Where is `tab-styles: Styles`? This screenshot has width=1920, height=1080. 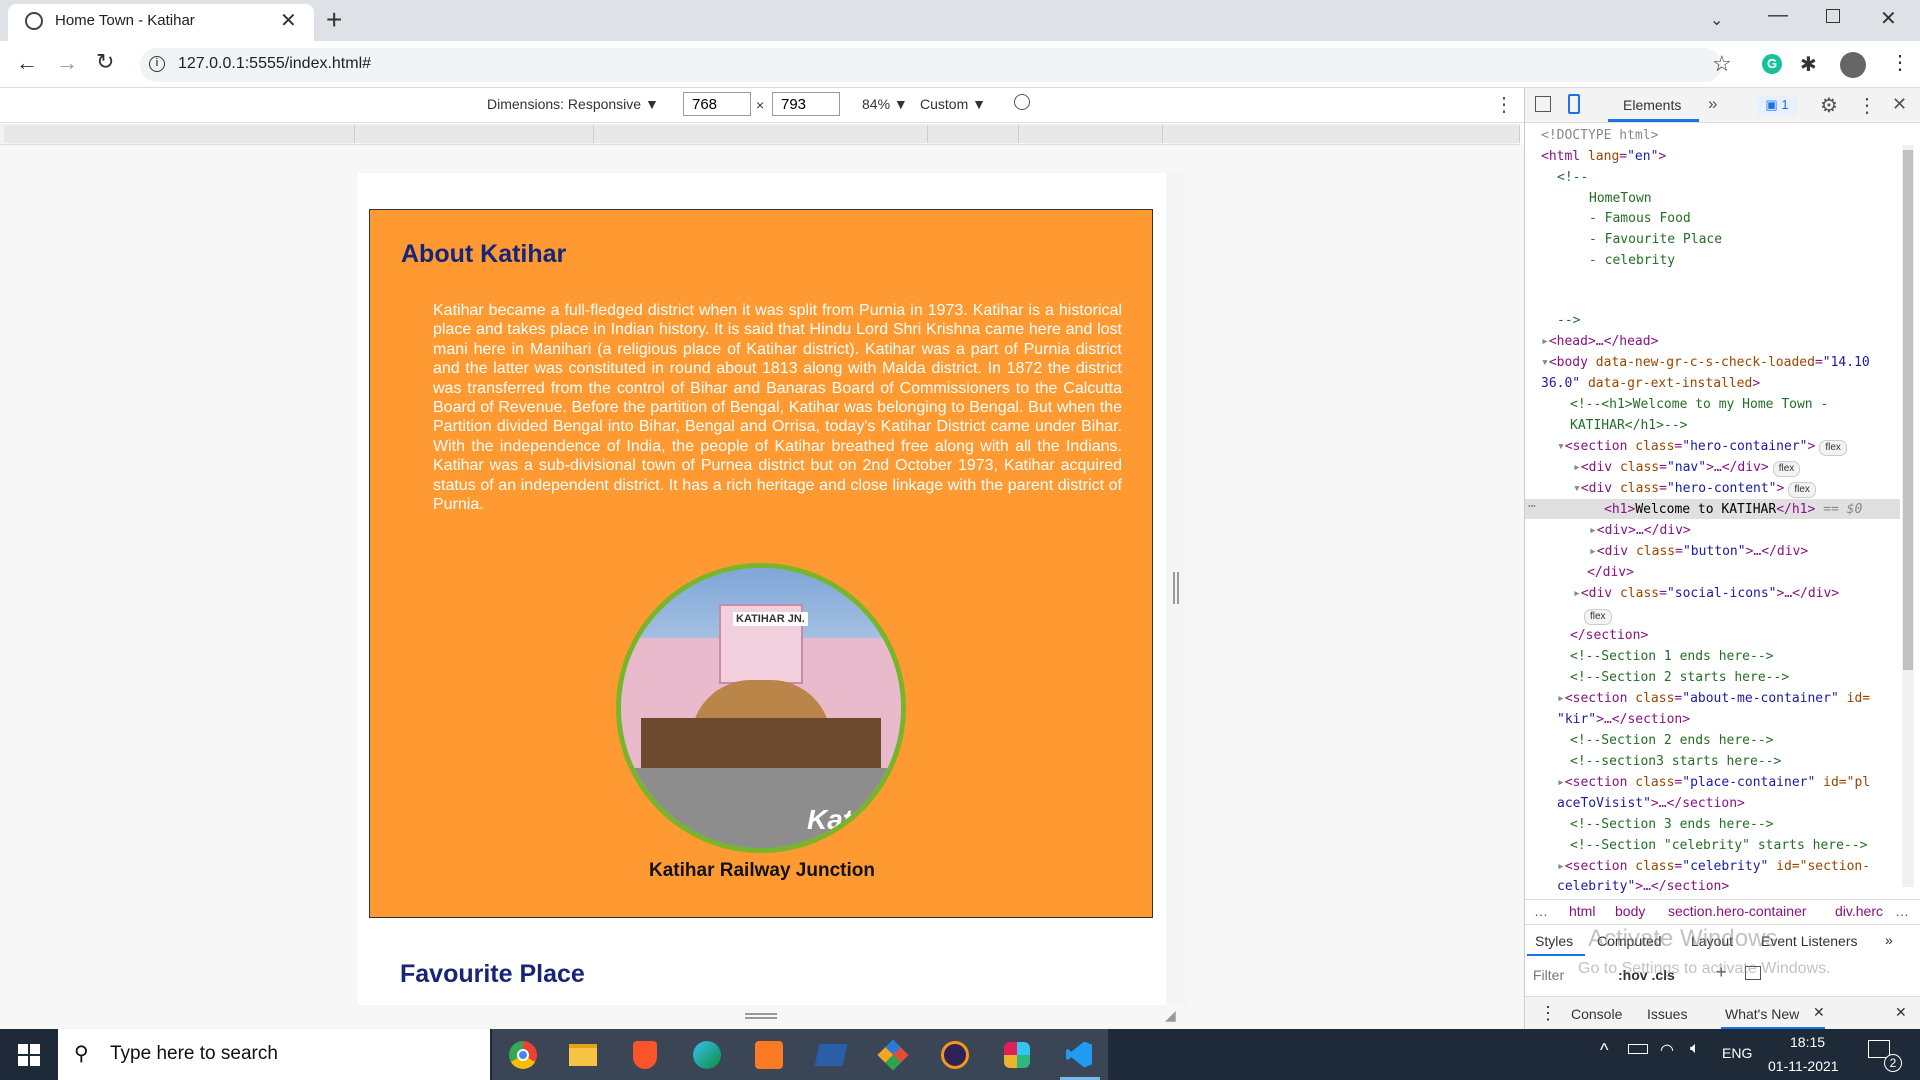 tab-styles: Styles is located at coordinates (1554, 941).